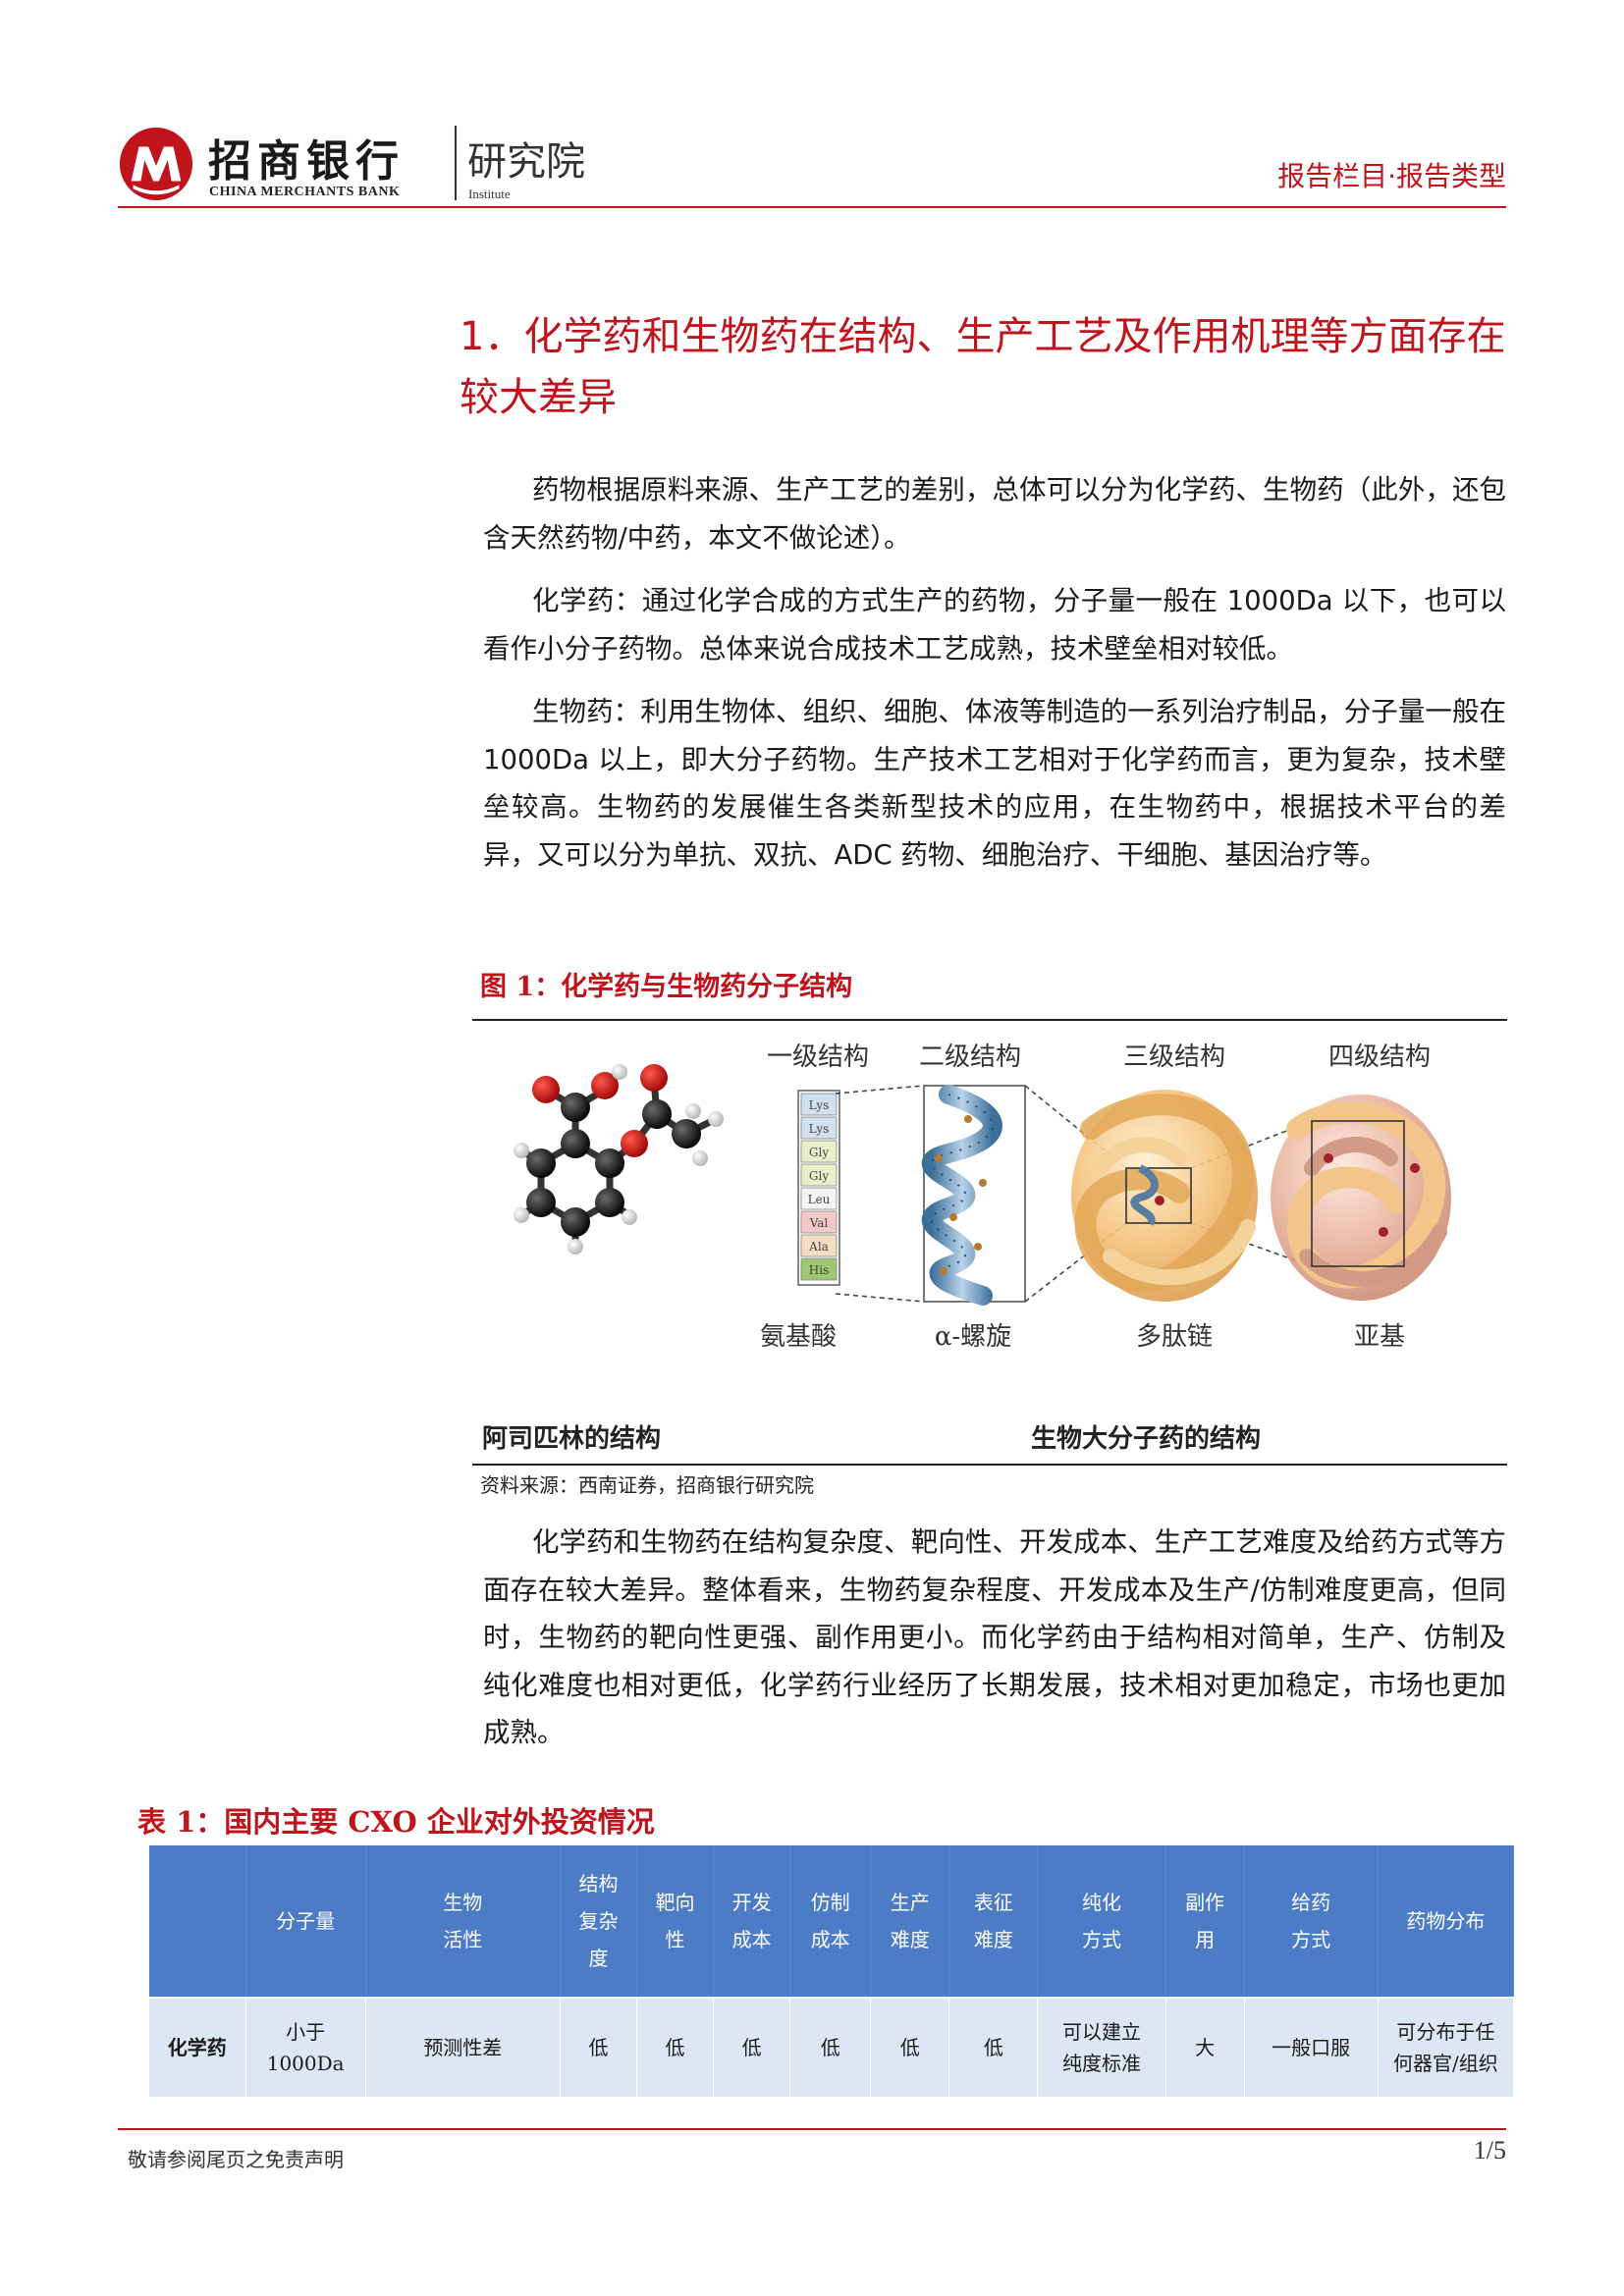  What do you see at coordinates (666, 987) in the screenshot?
I see `figure-title: 图 1：化学药与生物药分子结构` at bounding box center [666, 987].